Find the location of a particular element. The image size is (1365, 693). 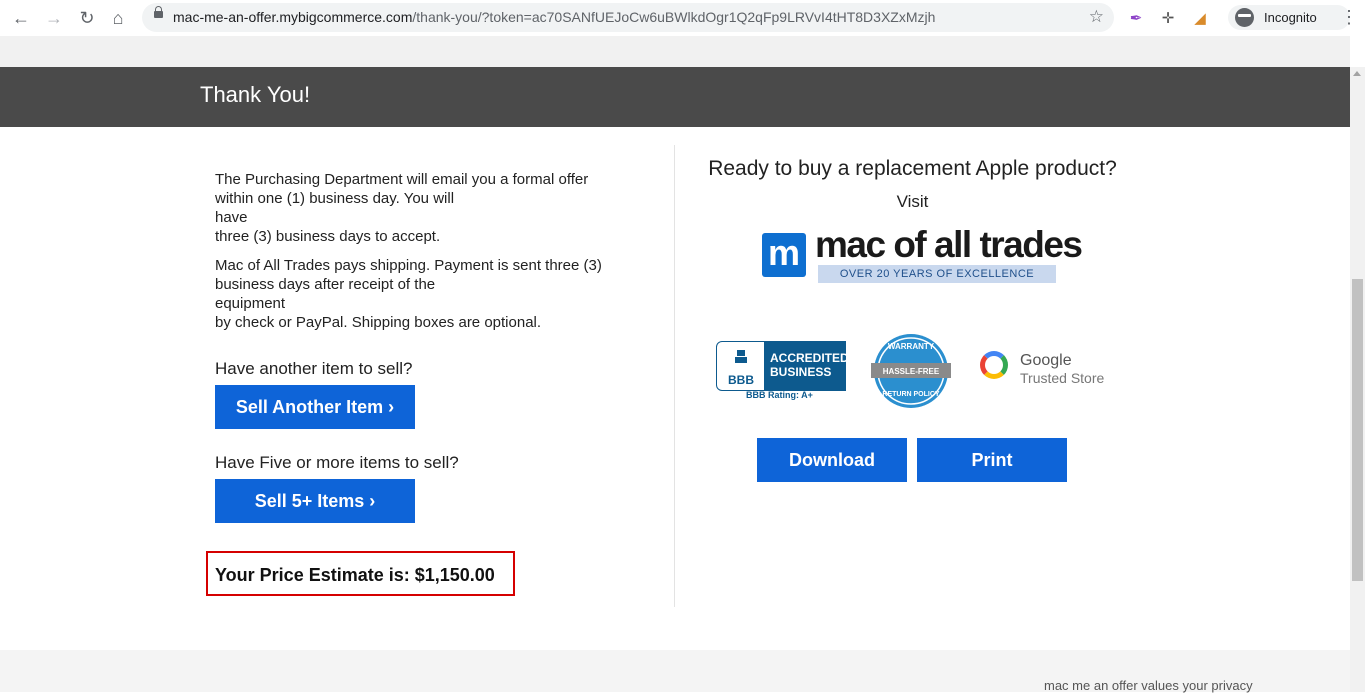

price-estimate-box: Your Price Estimate is: $1,150.00 is located at coordinates (360, 573).